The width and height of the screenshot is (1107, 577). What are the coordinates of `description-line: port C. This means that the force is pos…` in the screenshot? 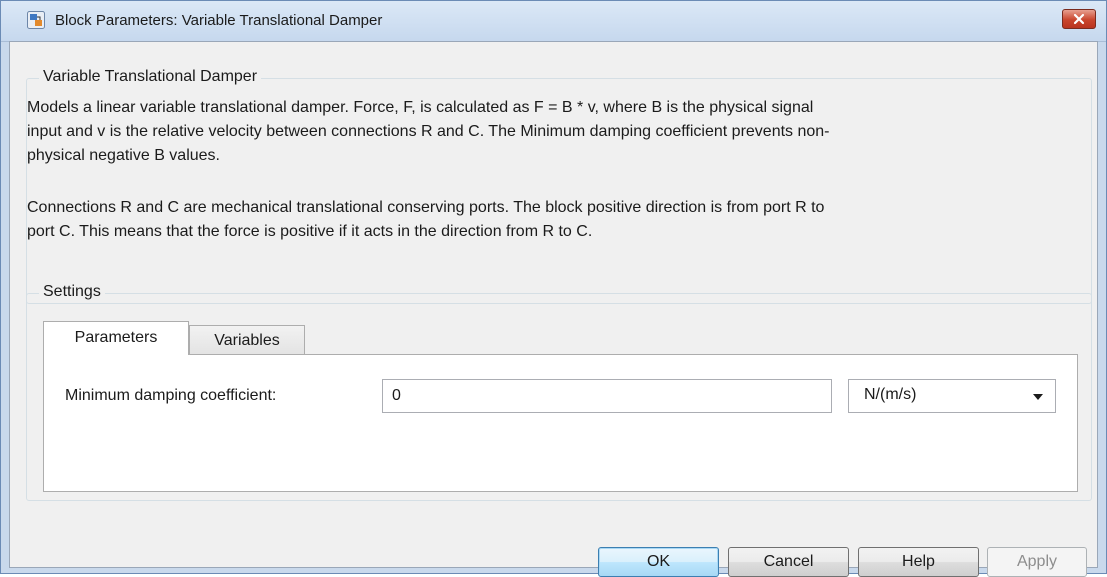 It's located at (310, 231).